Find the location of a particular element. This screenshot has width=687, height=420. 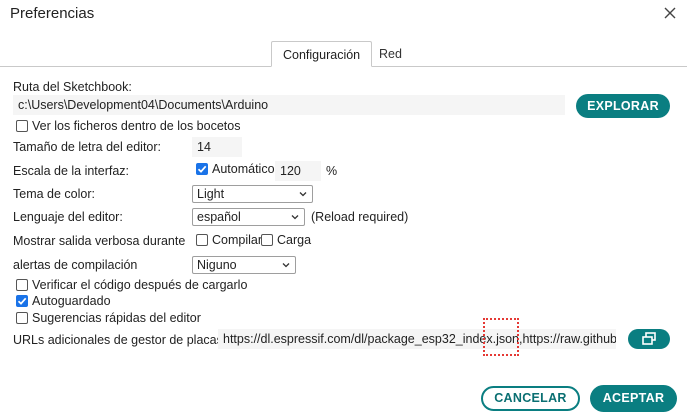

browse-button: EXPLORAR is located at coordinates (623, 106).